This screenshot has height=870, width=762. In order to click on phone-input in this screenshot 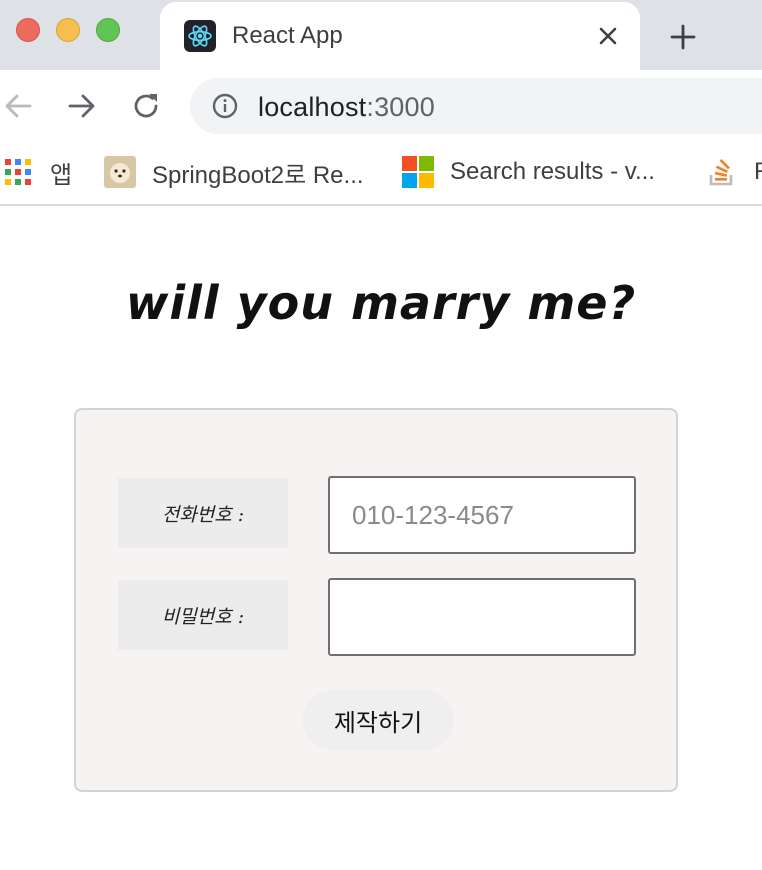, I will do `click(482, 515)`.